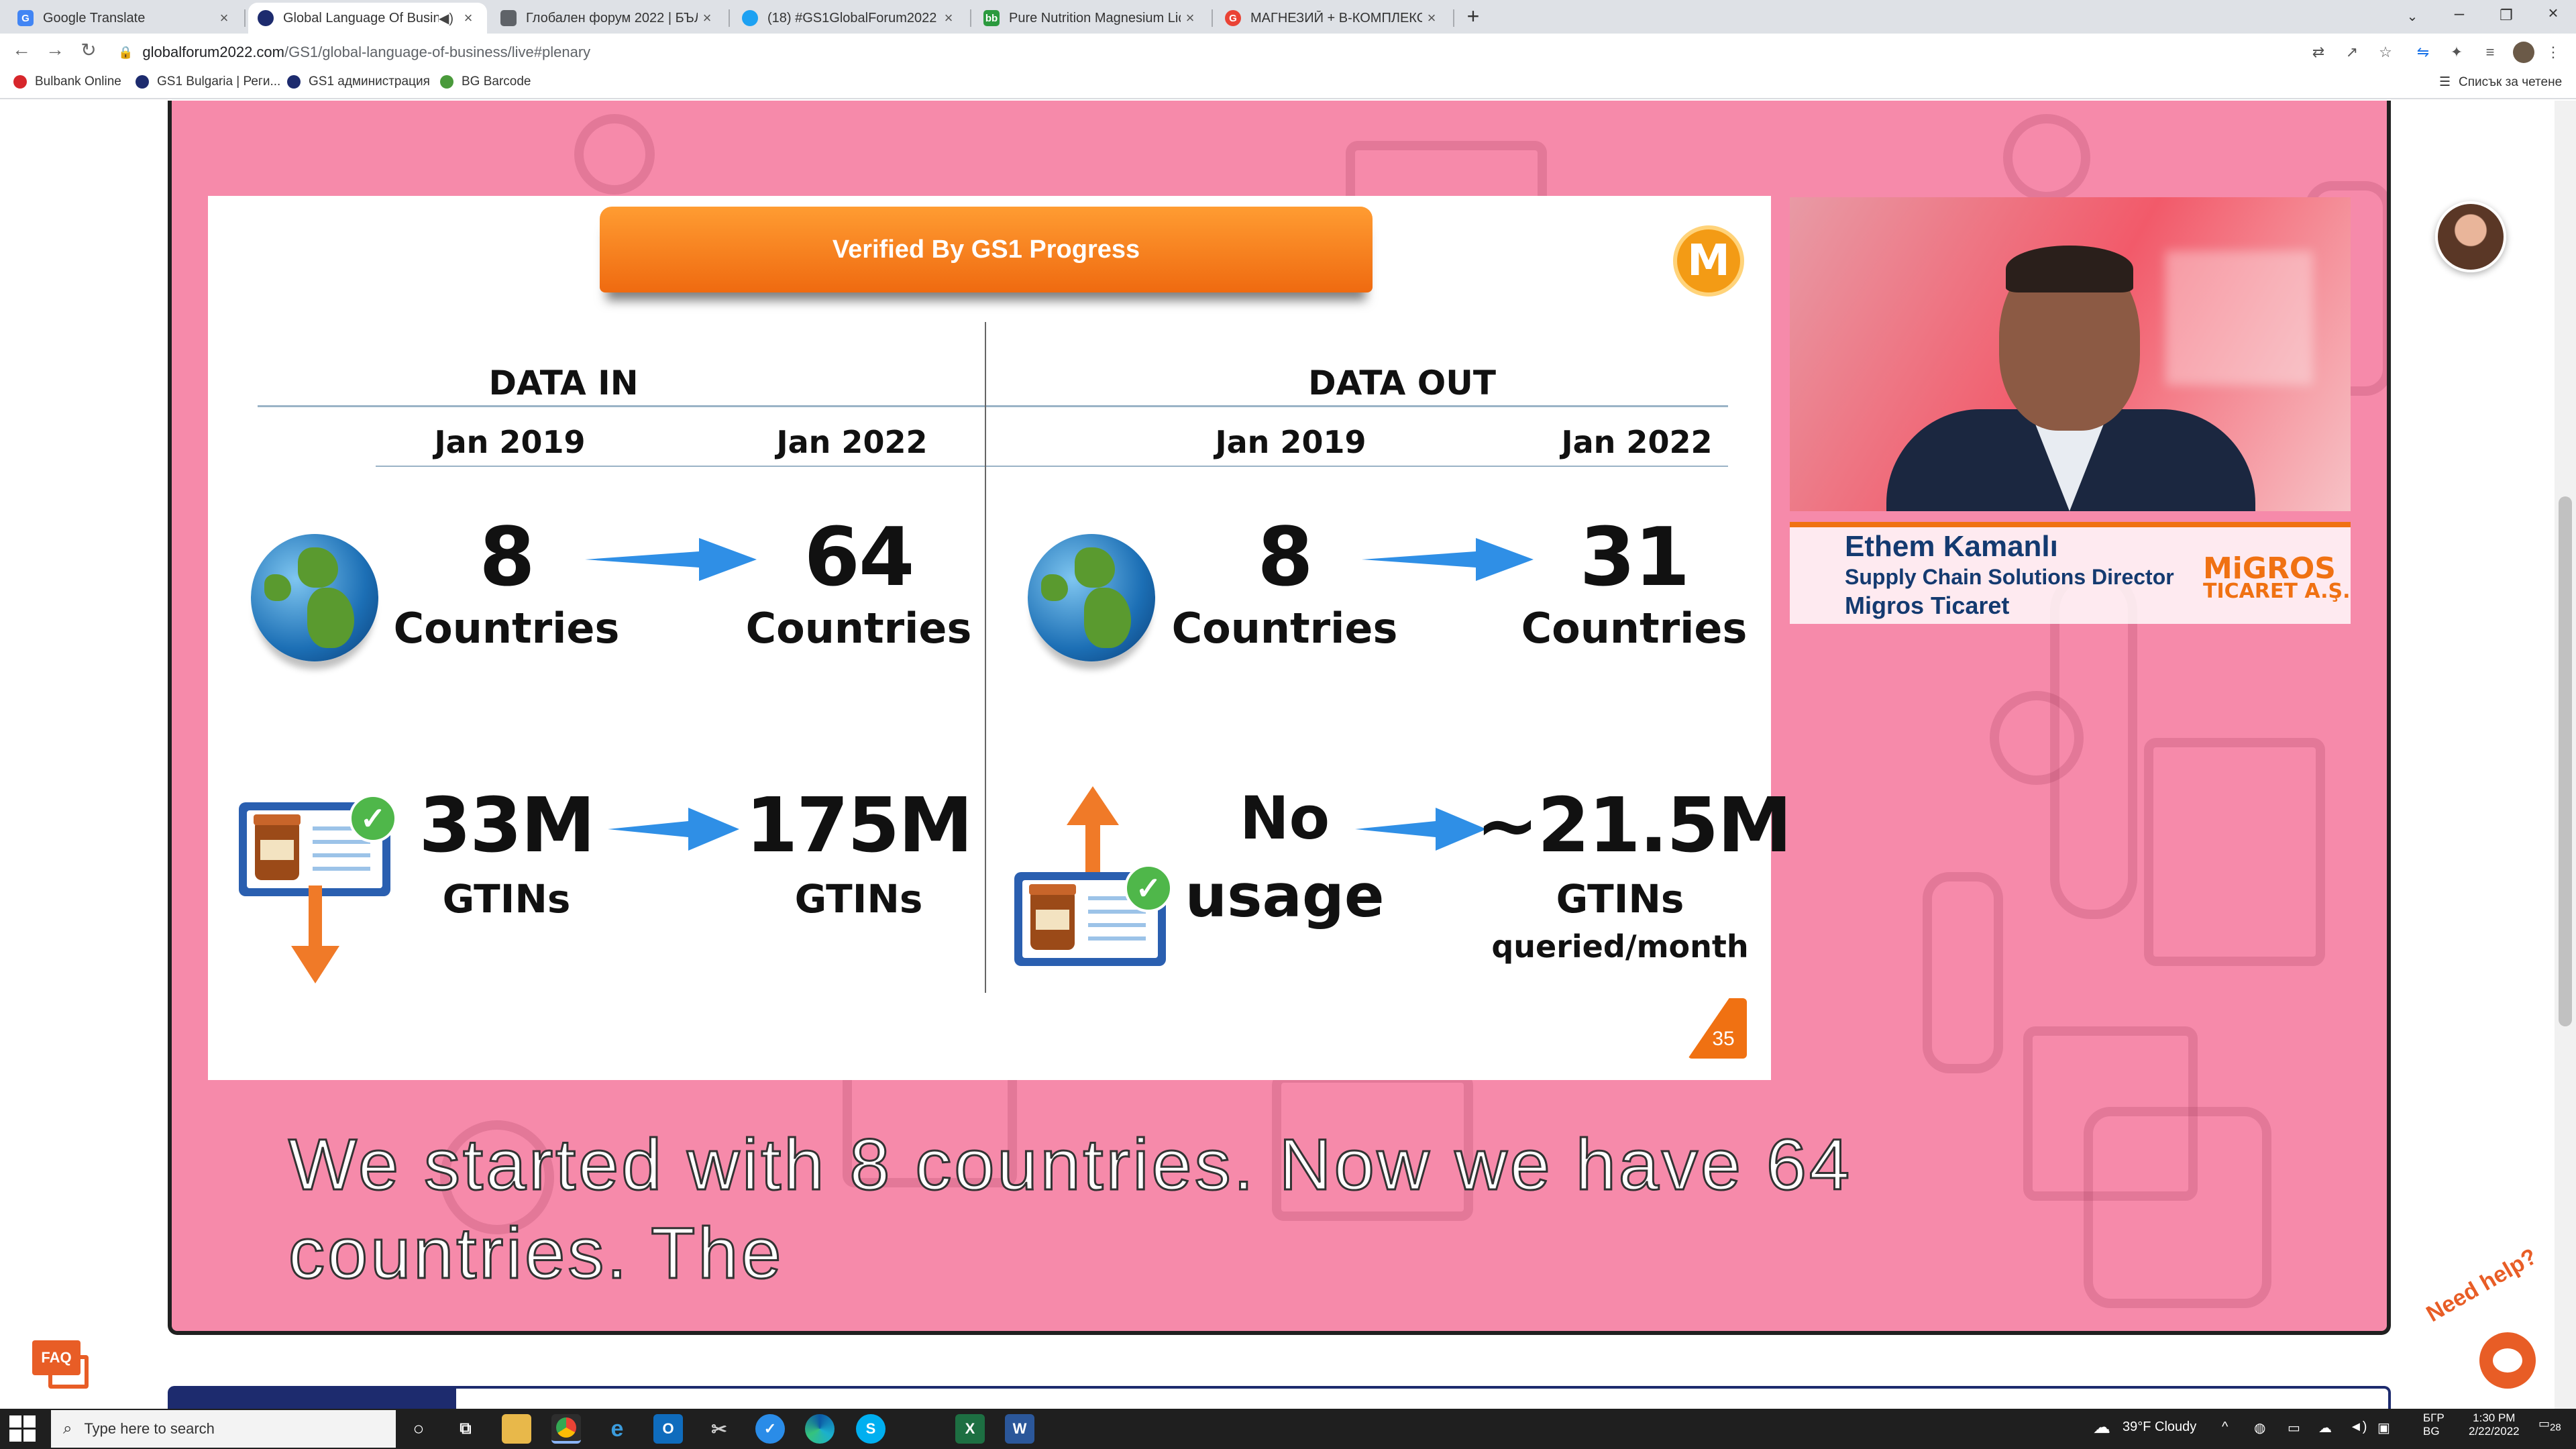 This screenshot has height=1449, width=2576. What do you see at coordinates (1357, 466) in the screenshot?
I see `date-rule` at bounding box center [1357, 466].